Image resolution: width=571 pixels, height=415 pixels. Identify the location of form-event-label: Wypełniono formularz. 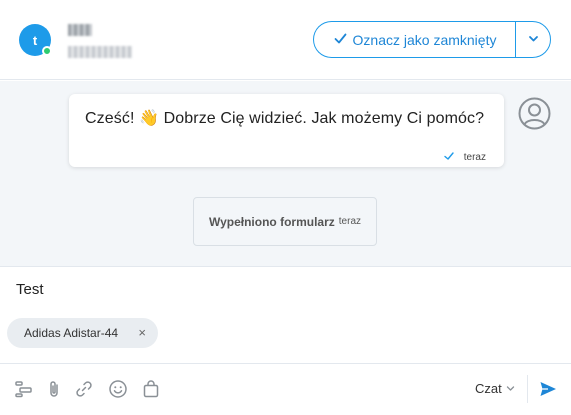
(271, 221).